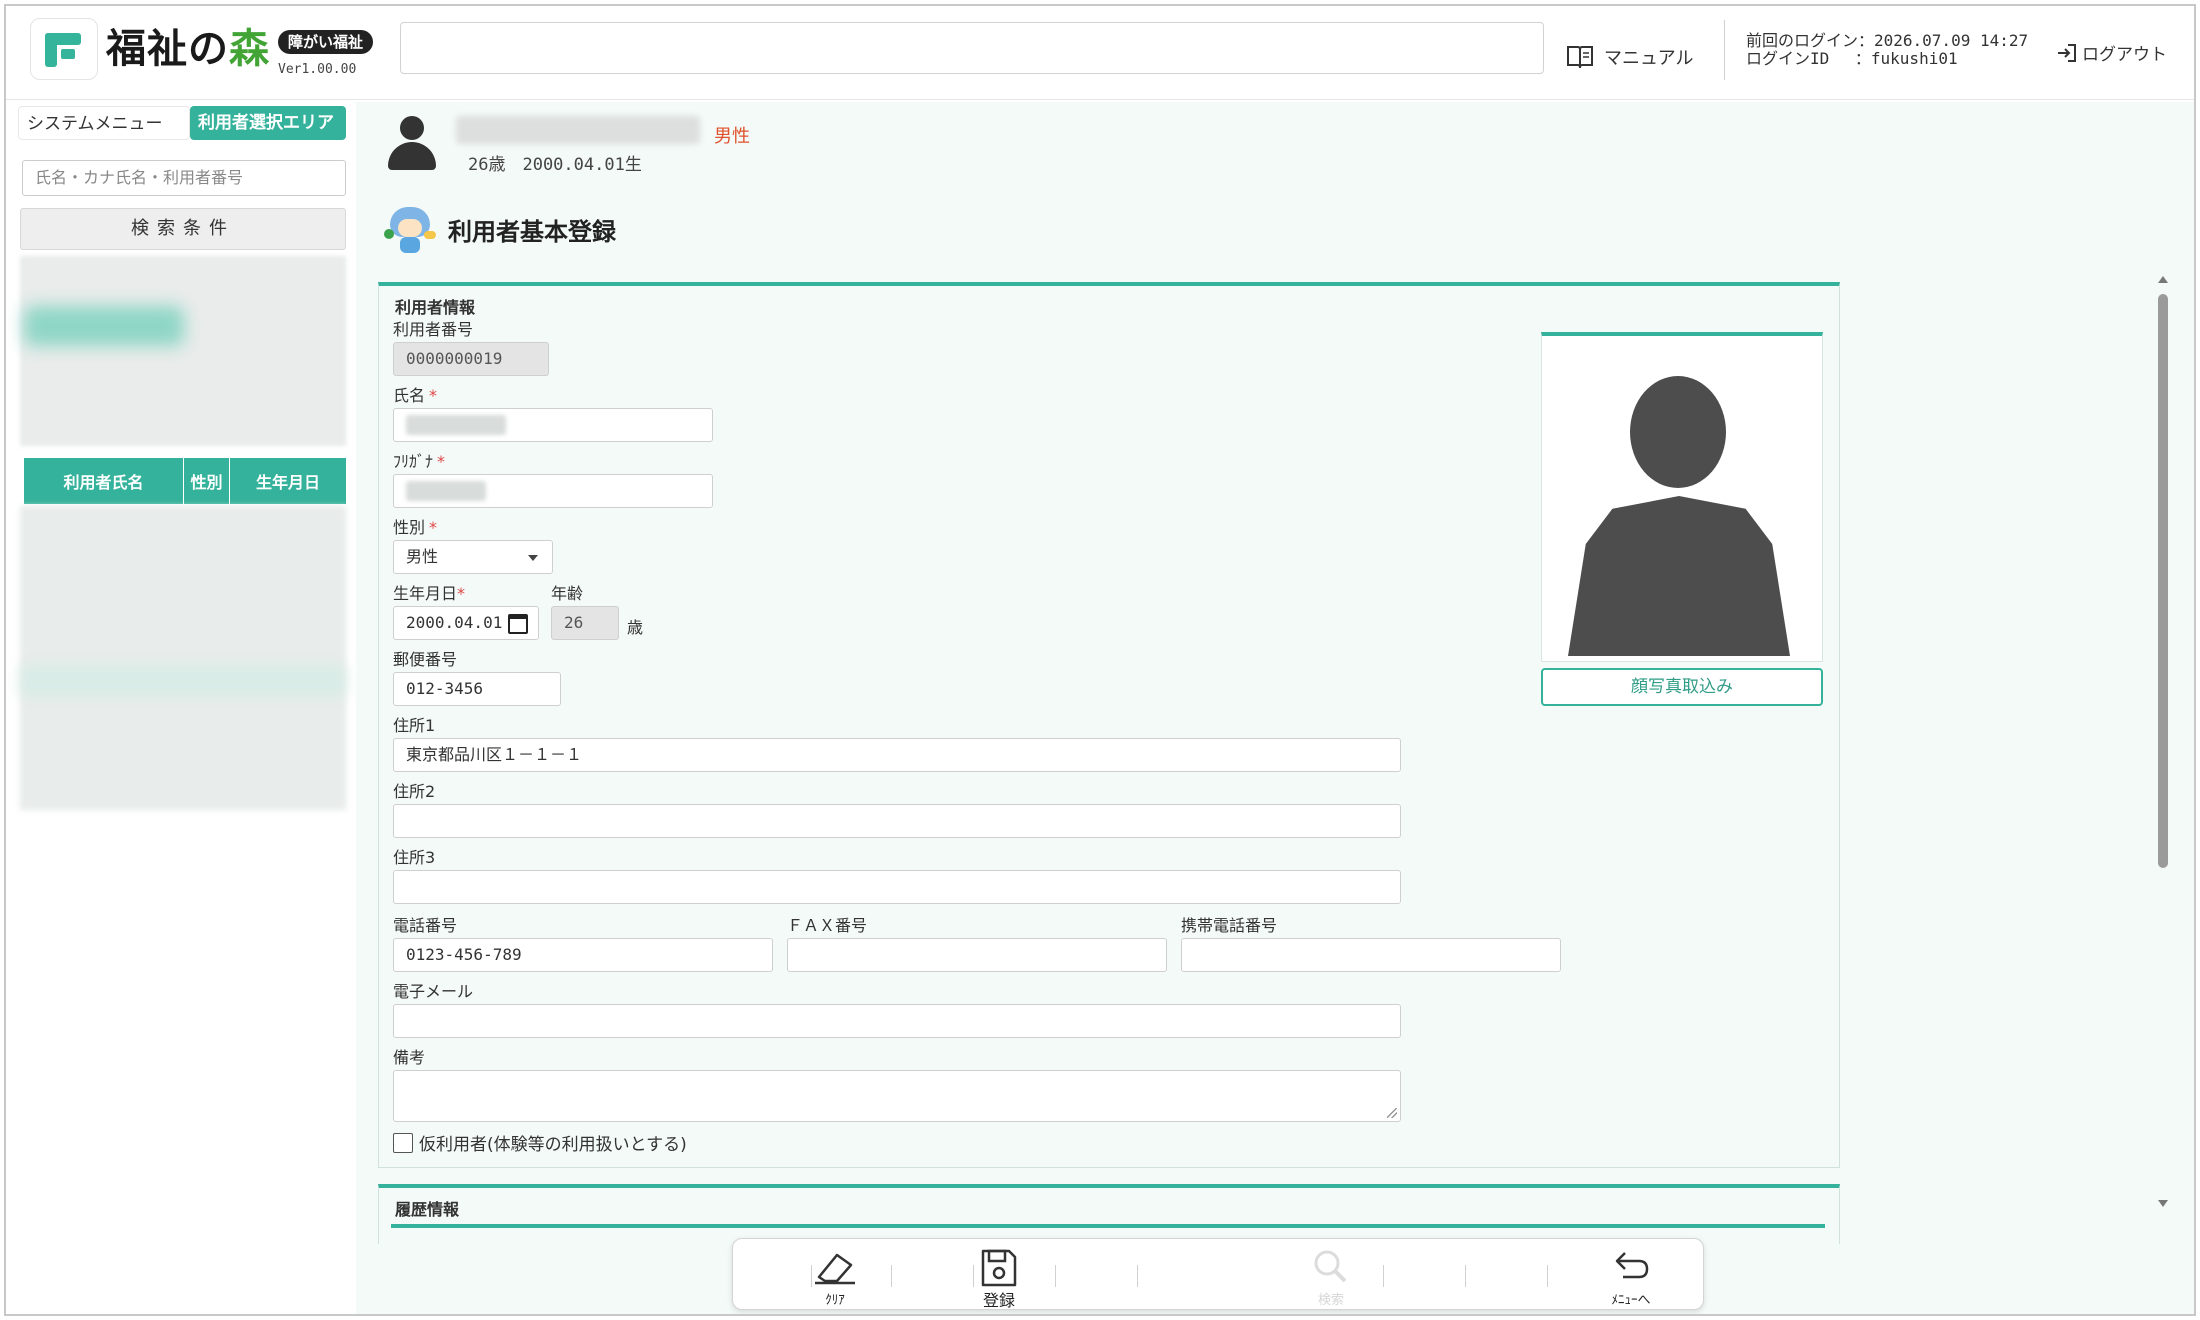  What do you see at coordinates (183, 658) in the screenshot?
I see `user-list-blurred` at bounding box center [183, 658].